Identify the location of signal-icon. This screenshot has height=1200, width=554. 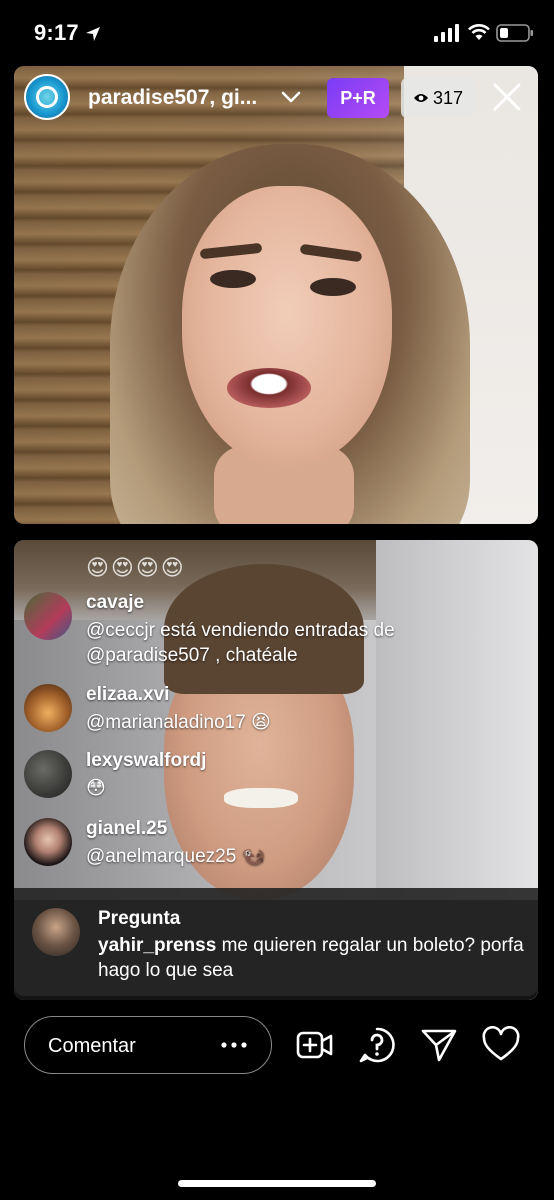
(446, 33).